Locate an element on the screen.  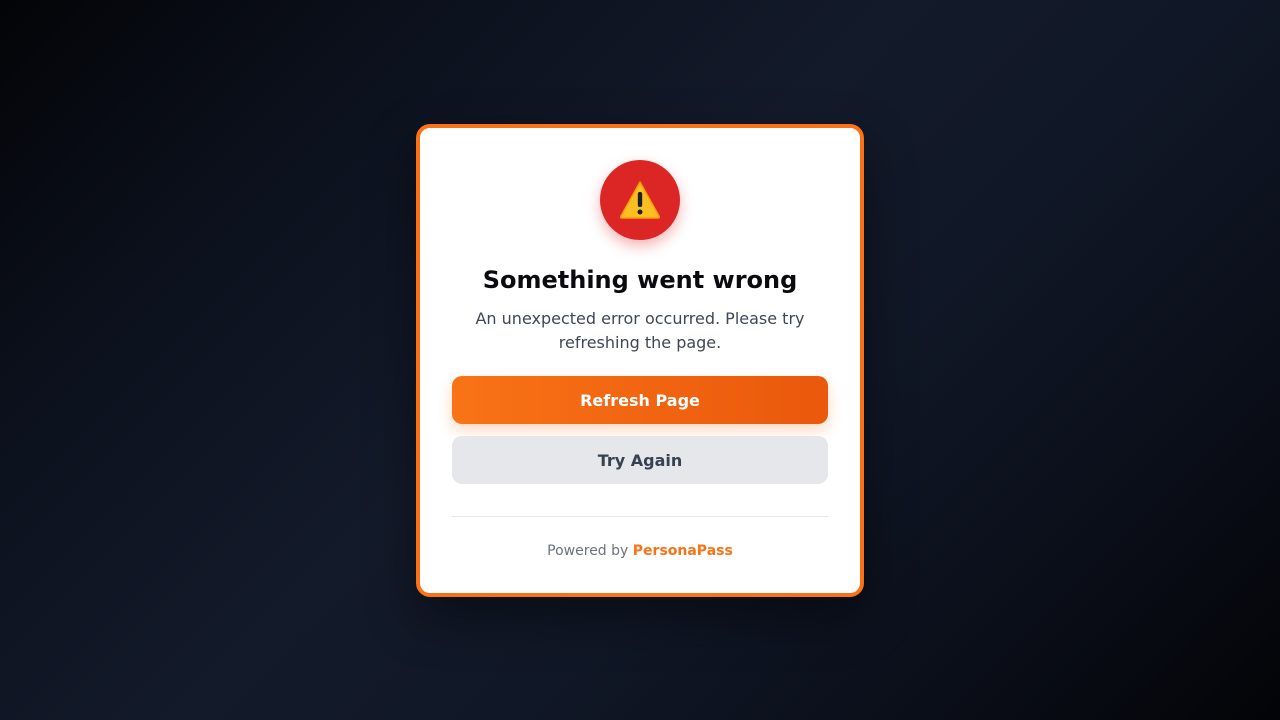
warning-icon is located at coordinates (640, 200).